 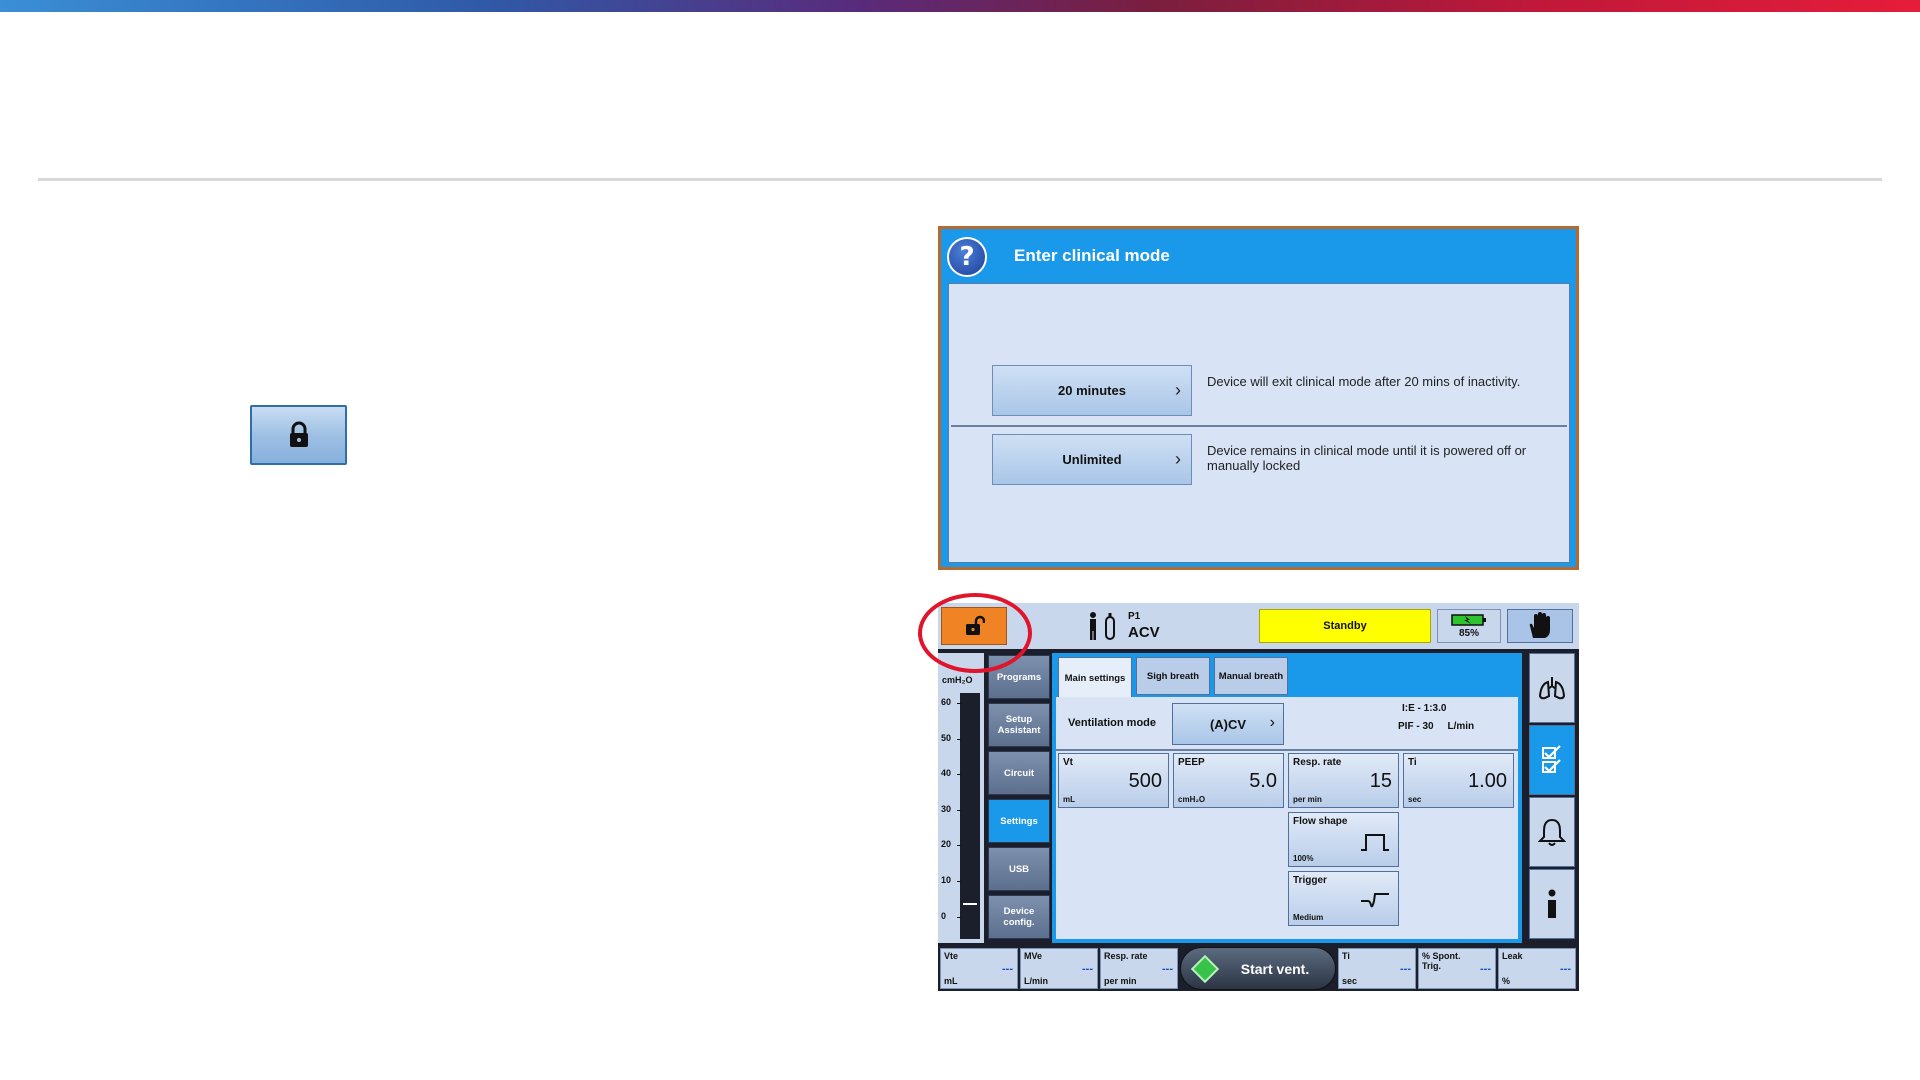 I want to click on nav-item-usb: USB, so click(x=1019, y=869).